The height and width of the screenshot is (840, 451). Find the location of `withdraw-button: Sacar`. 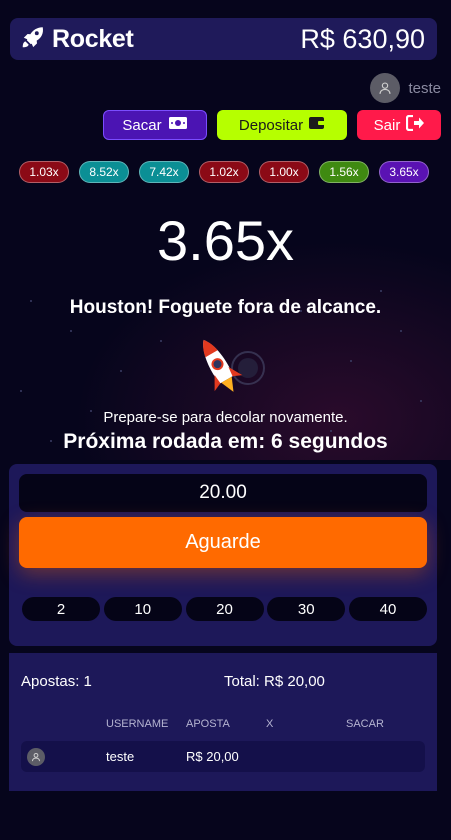

withdraw-button: Sacar is located at coordinates (155, 125).